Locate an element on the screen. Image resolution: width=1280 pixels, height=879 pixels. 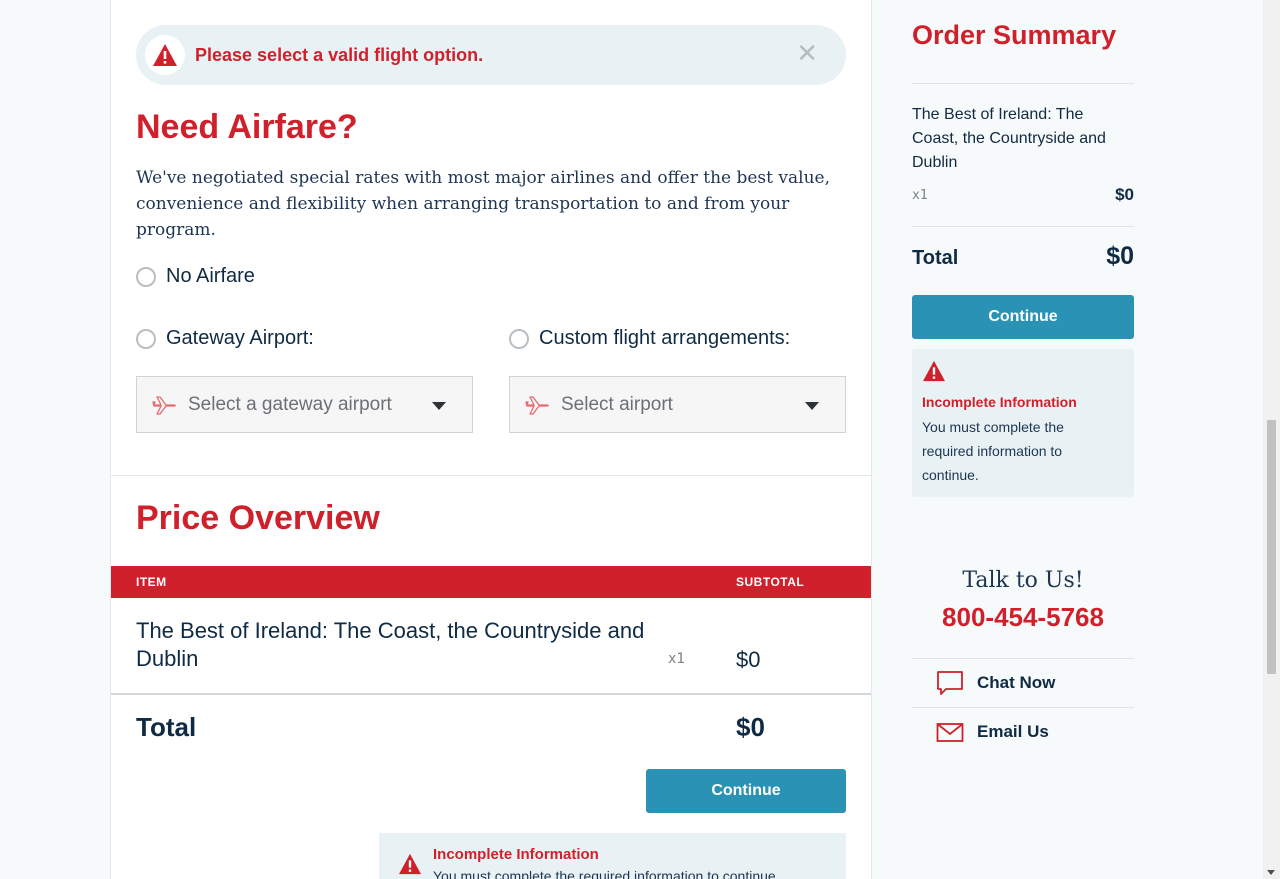
scrollbar-thumb is located at coordinates (1271, 547).